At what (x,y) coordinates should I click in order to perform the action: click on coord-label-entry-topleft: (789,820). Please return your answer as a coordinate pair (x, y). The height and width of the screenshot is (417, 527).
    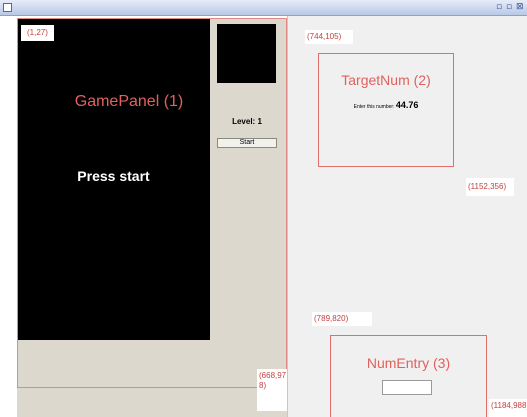
    Looking at the image, I should click on (342, 319).